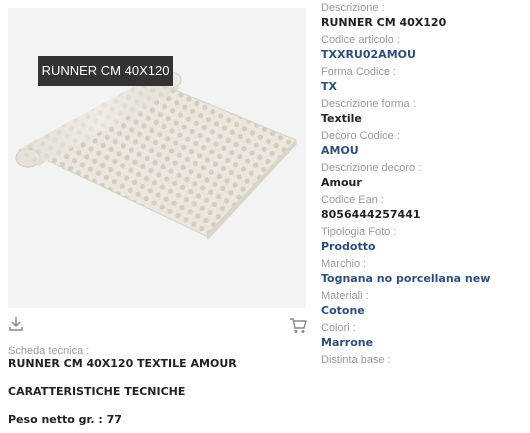  Describe the element at coordinates (344, 264) in the screenshot. I see `detail-label: Marchio :` at that location.